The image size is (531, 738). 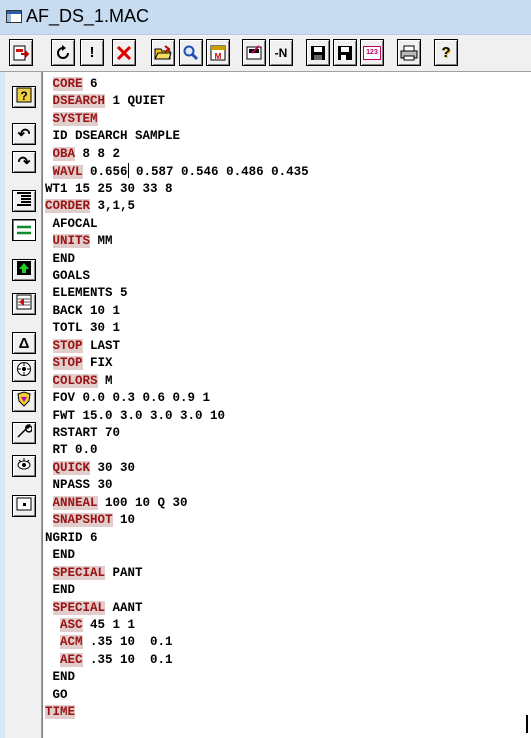 I want to click on line-text: M, so click(x=105, y=380).